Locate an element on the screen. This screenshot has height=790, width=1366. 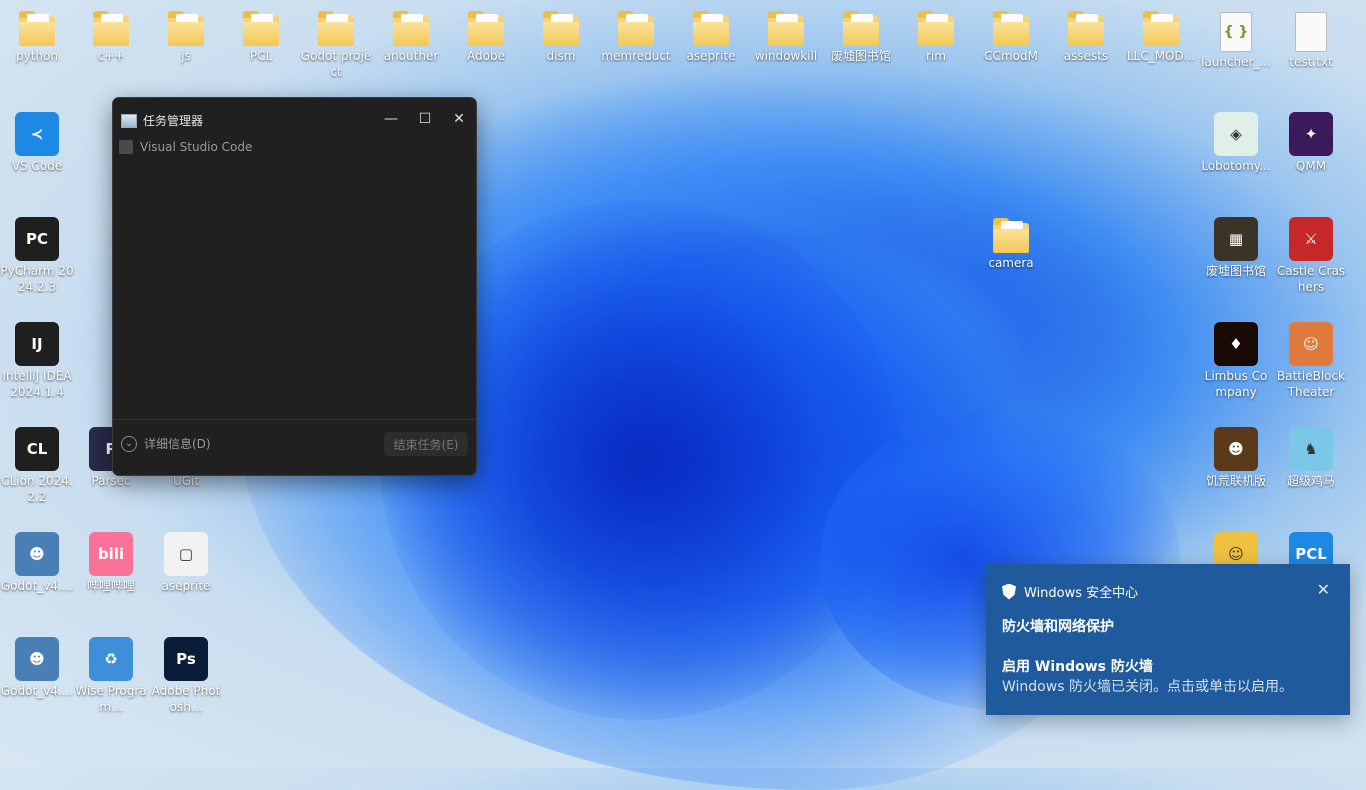
desktop-icon: anouther is located at coordinates (411, 37).